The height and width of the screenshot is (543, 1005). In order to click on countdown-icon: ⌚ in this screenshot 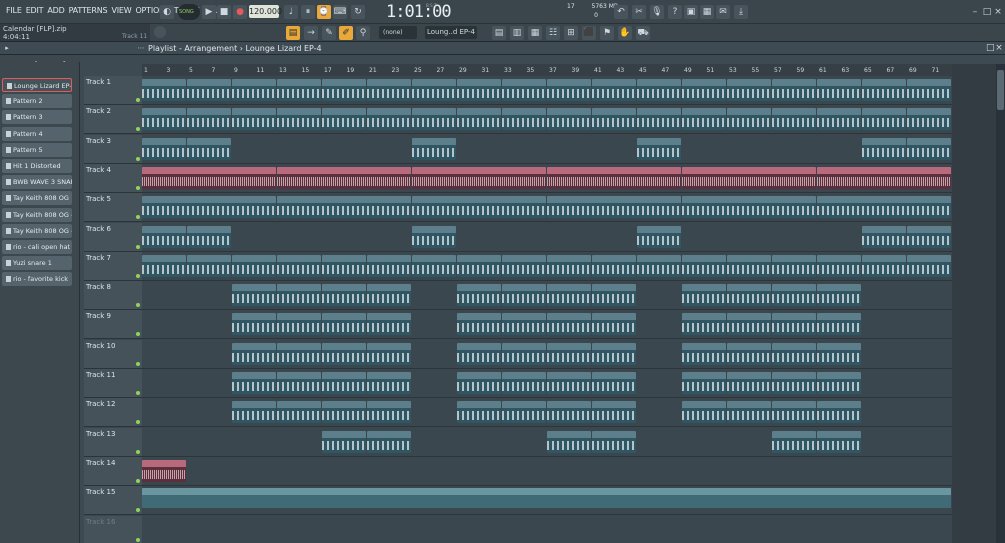, I will do `click(324, 12)`.